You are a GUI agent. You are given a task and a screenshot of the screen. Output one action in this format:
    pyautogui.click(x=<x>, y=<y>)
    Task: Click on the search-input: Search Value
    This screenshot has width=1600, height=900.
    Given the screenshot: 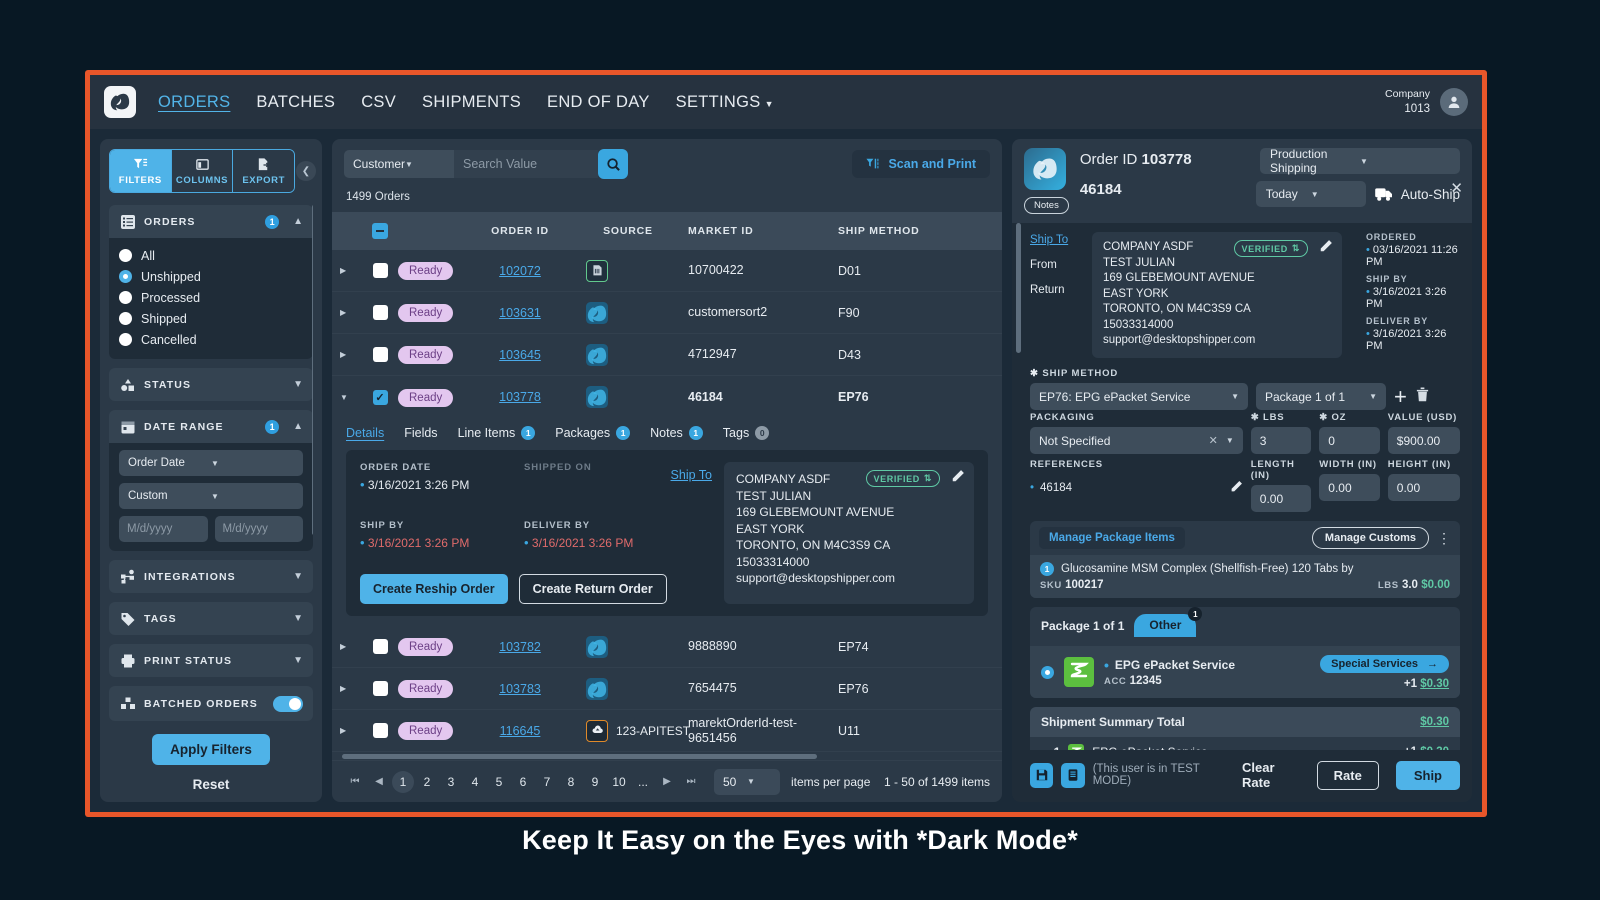 What is the action you would take?
    pyautogui.click(x=526, y=164)
    